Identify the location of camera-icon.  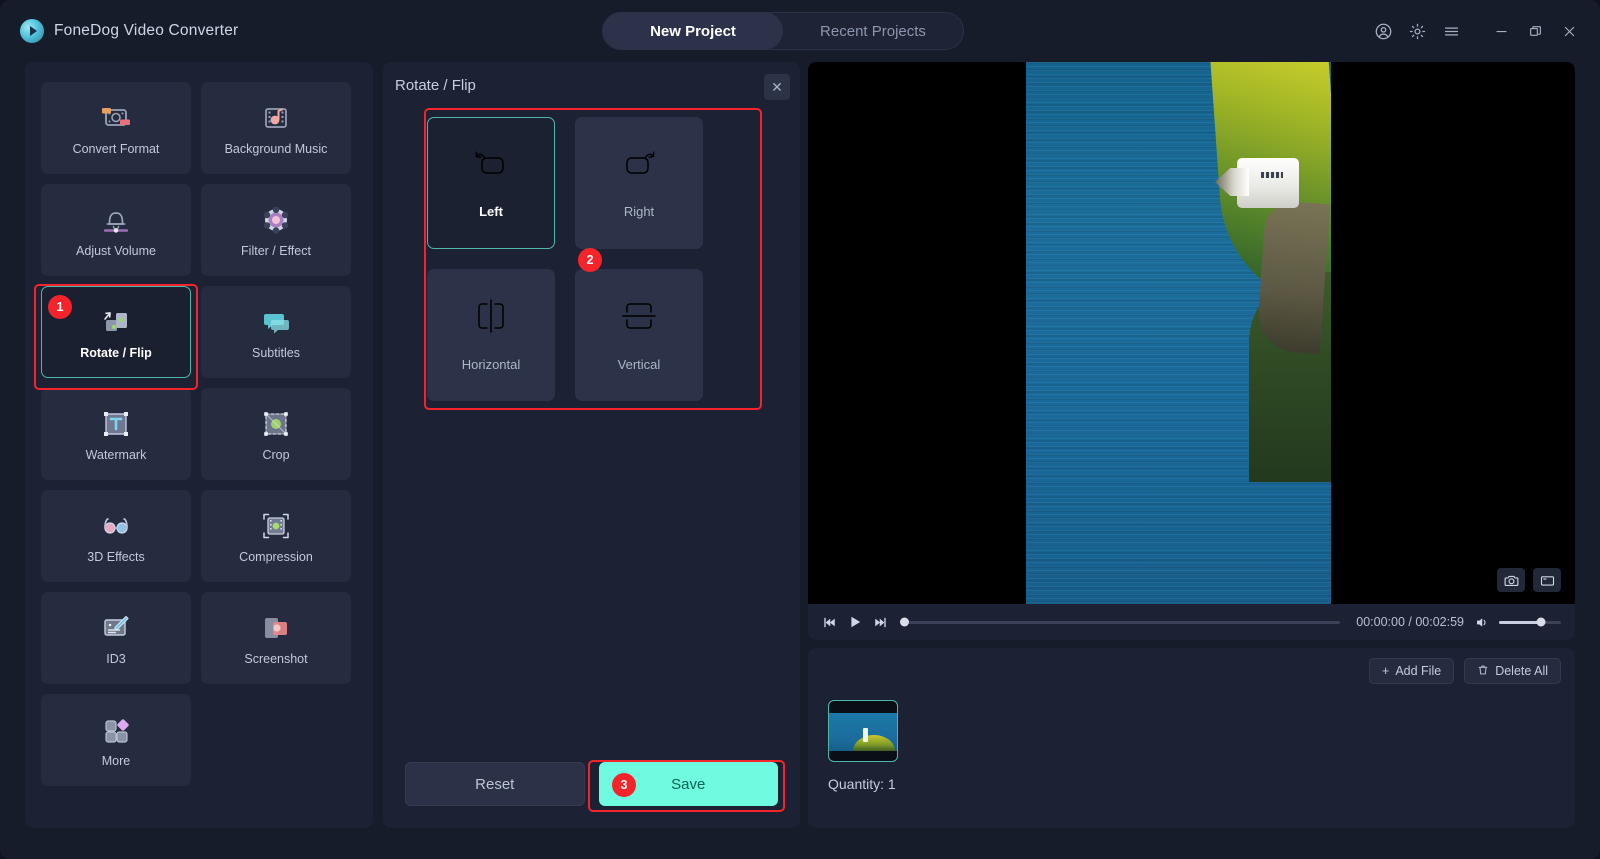
(1511, 580).